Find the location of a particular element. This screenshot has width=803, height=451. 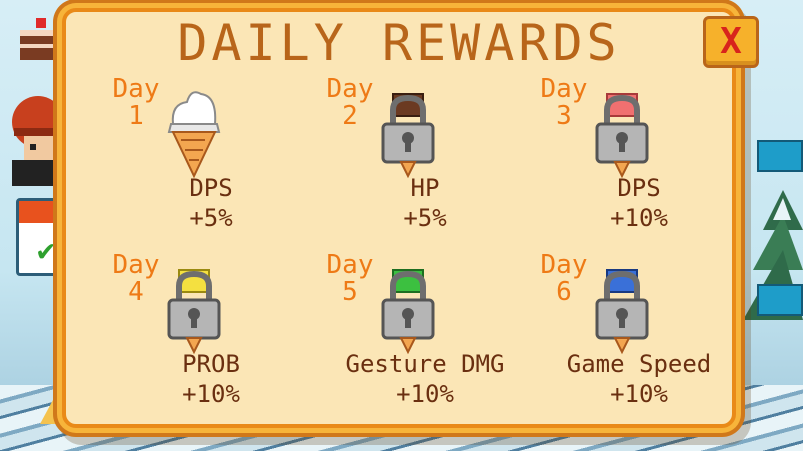

reward-day-4: Day 4 PROB +10% is located at coordinates (211, 337).